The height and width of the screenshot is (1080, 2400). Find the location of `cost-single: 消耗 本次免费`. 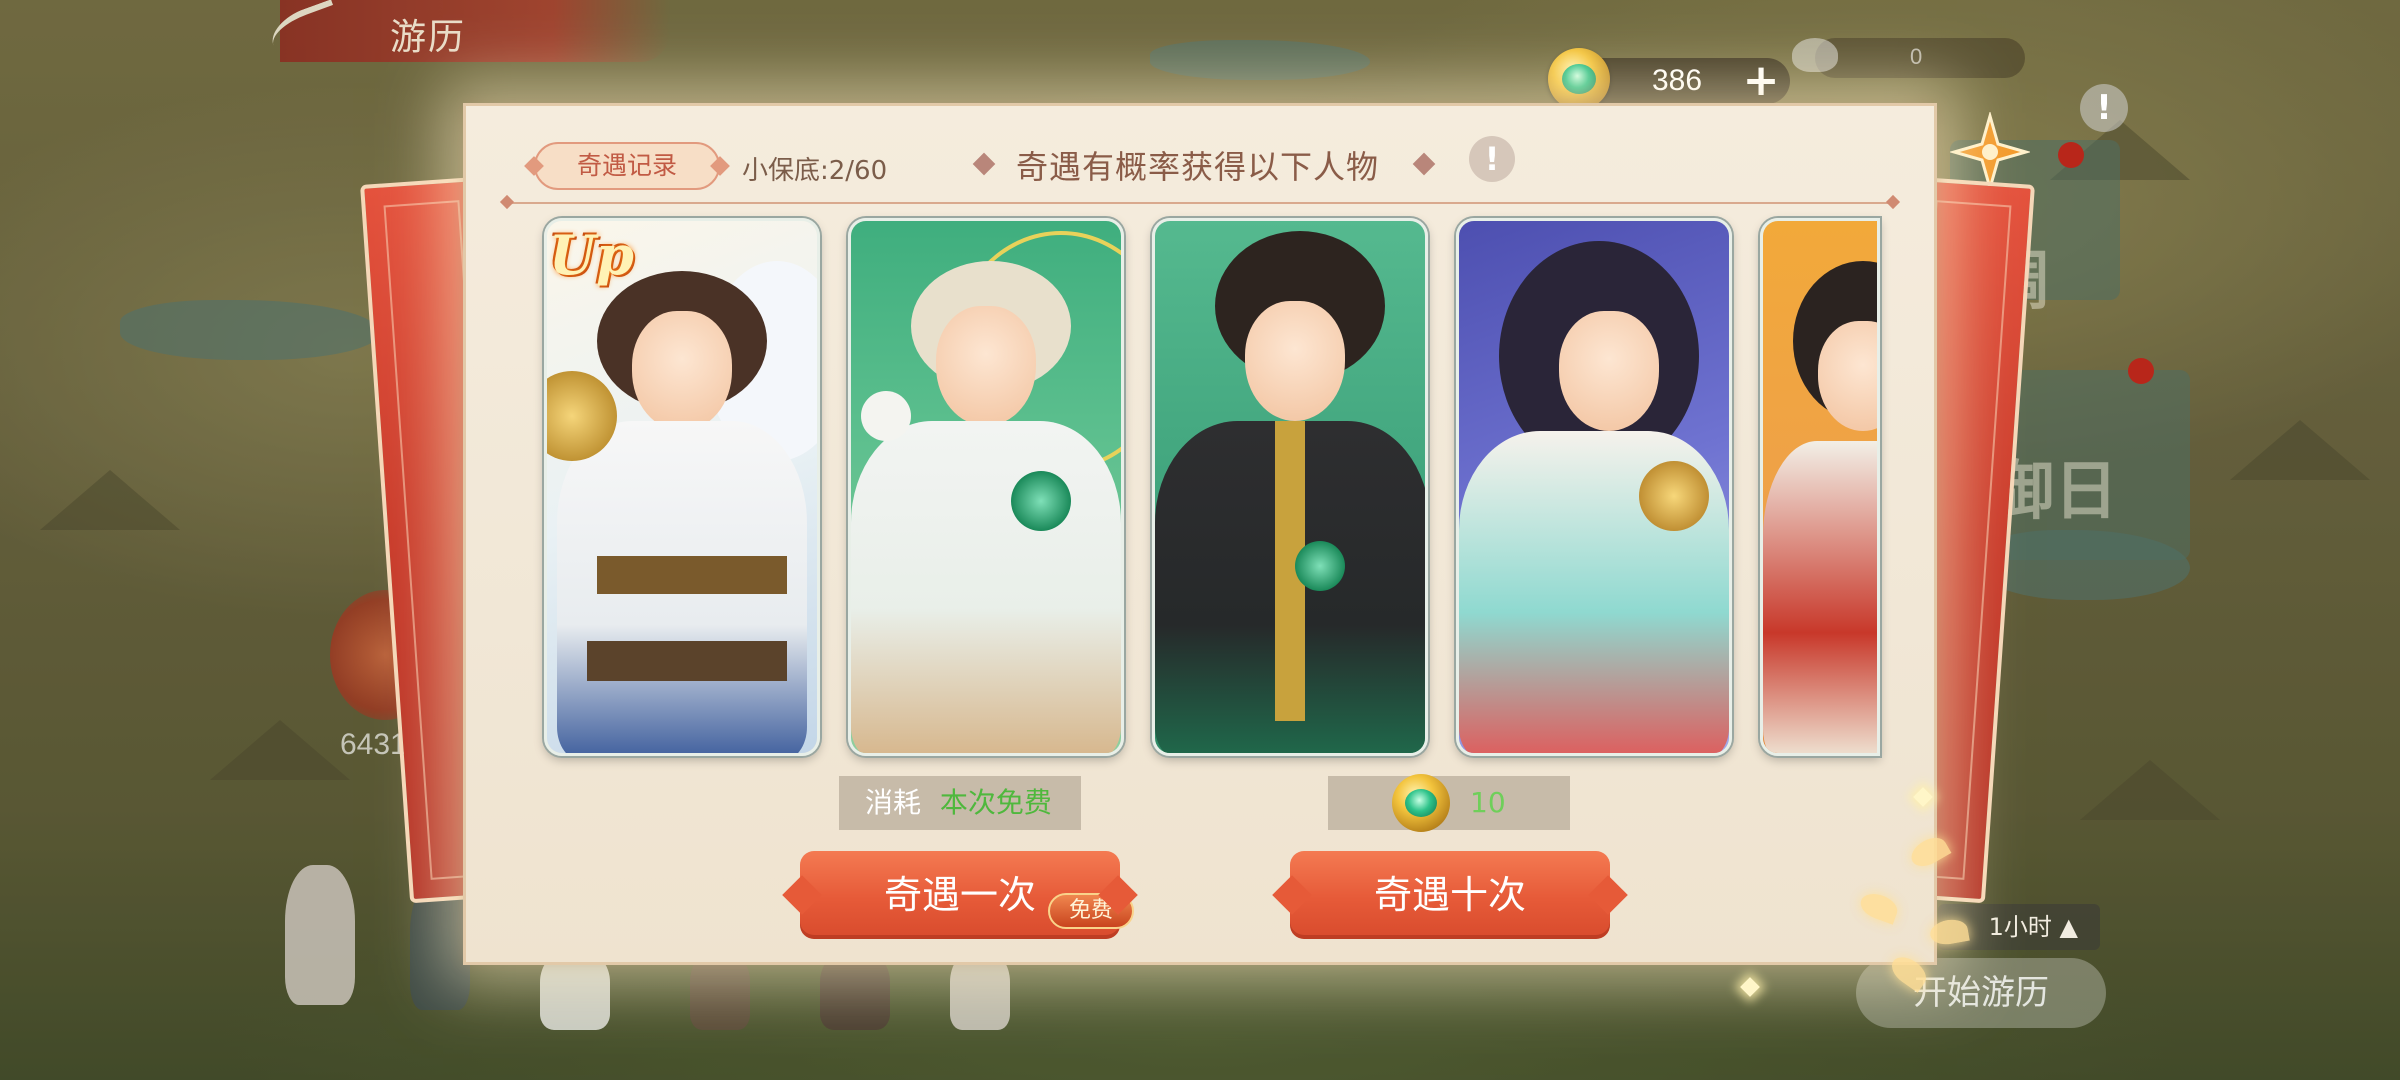

cost-single: 消耗 本次免费 is located at coordinates (960, 803).